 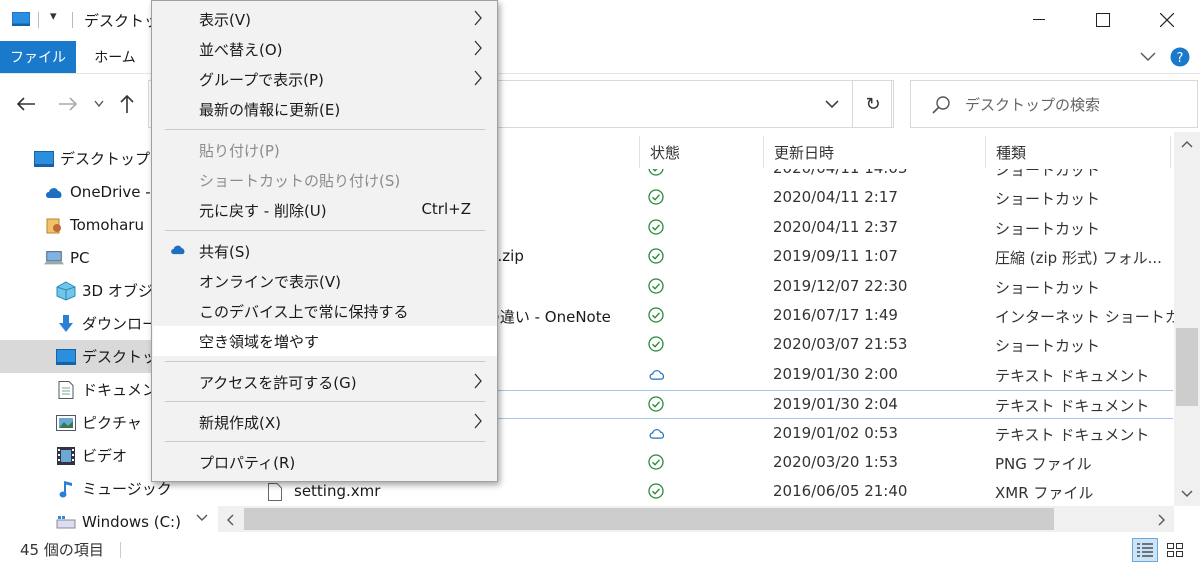 What do you see at coordinates (53, 16) in the screenshot?
I see `quick-access-dropdown-icon: ▾` at bounding box center [53, 16].